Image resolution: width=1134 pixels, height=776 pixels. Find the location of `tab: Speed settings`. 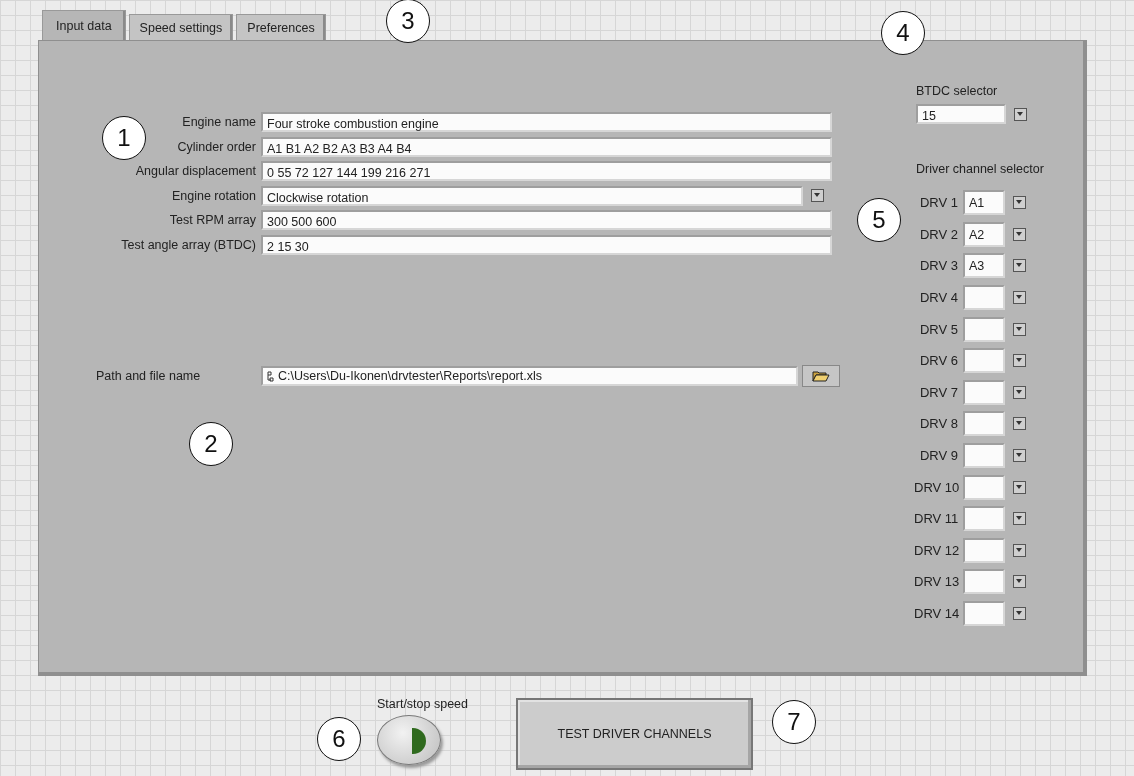

tab: Speed settings is located at coordinates (181, 27).